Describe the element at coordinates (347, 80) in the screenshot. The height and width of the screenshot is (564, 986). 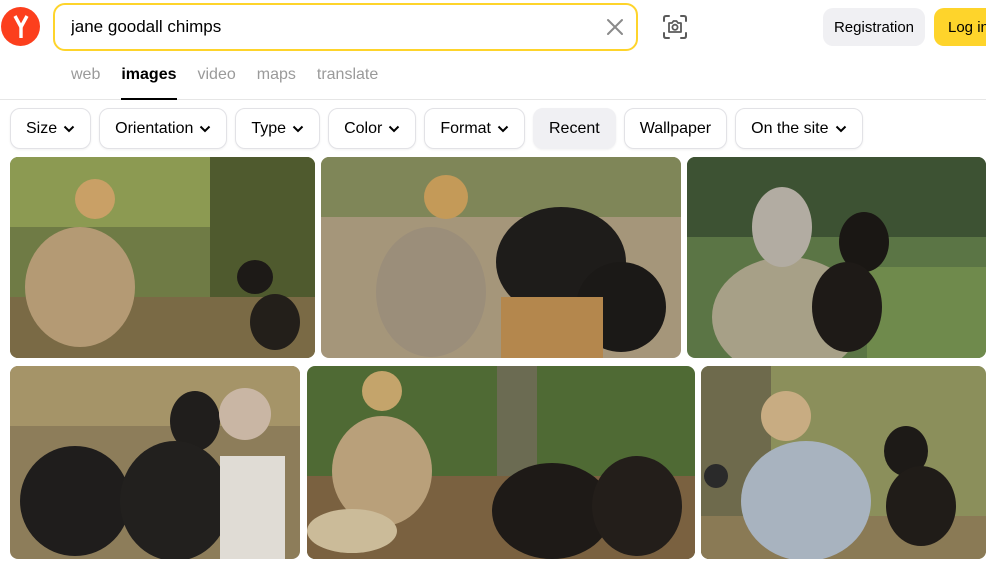
I see `tab-translate: translate` at that location.